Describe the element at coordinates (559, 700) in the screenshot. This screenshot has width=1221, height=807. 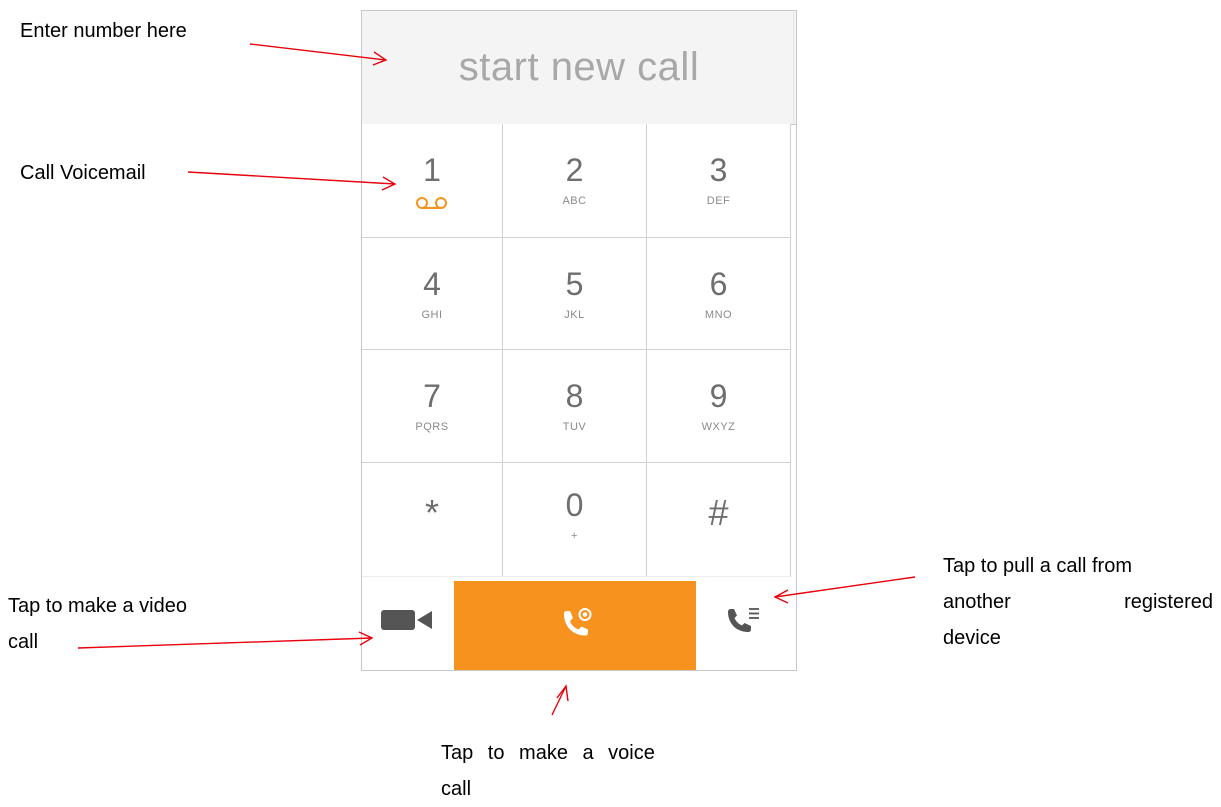
I see `arrow-voice-call` at that location.